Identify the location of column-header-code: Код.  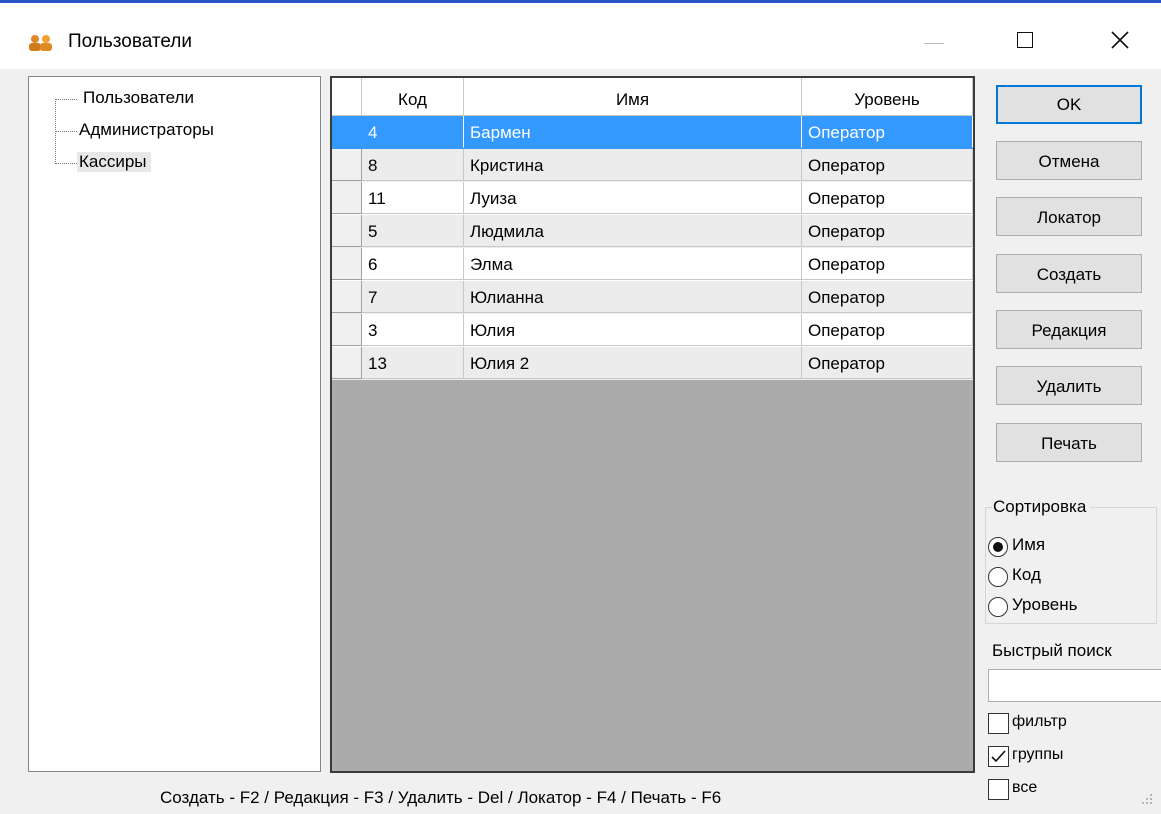
(413, 96).